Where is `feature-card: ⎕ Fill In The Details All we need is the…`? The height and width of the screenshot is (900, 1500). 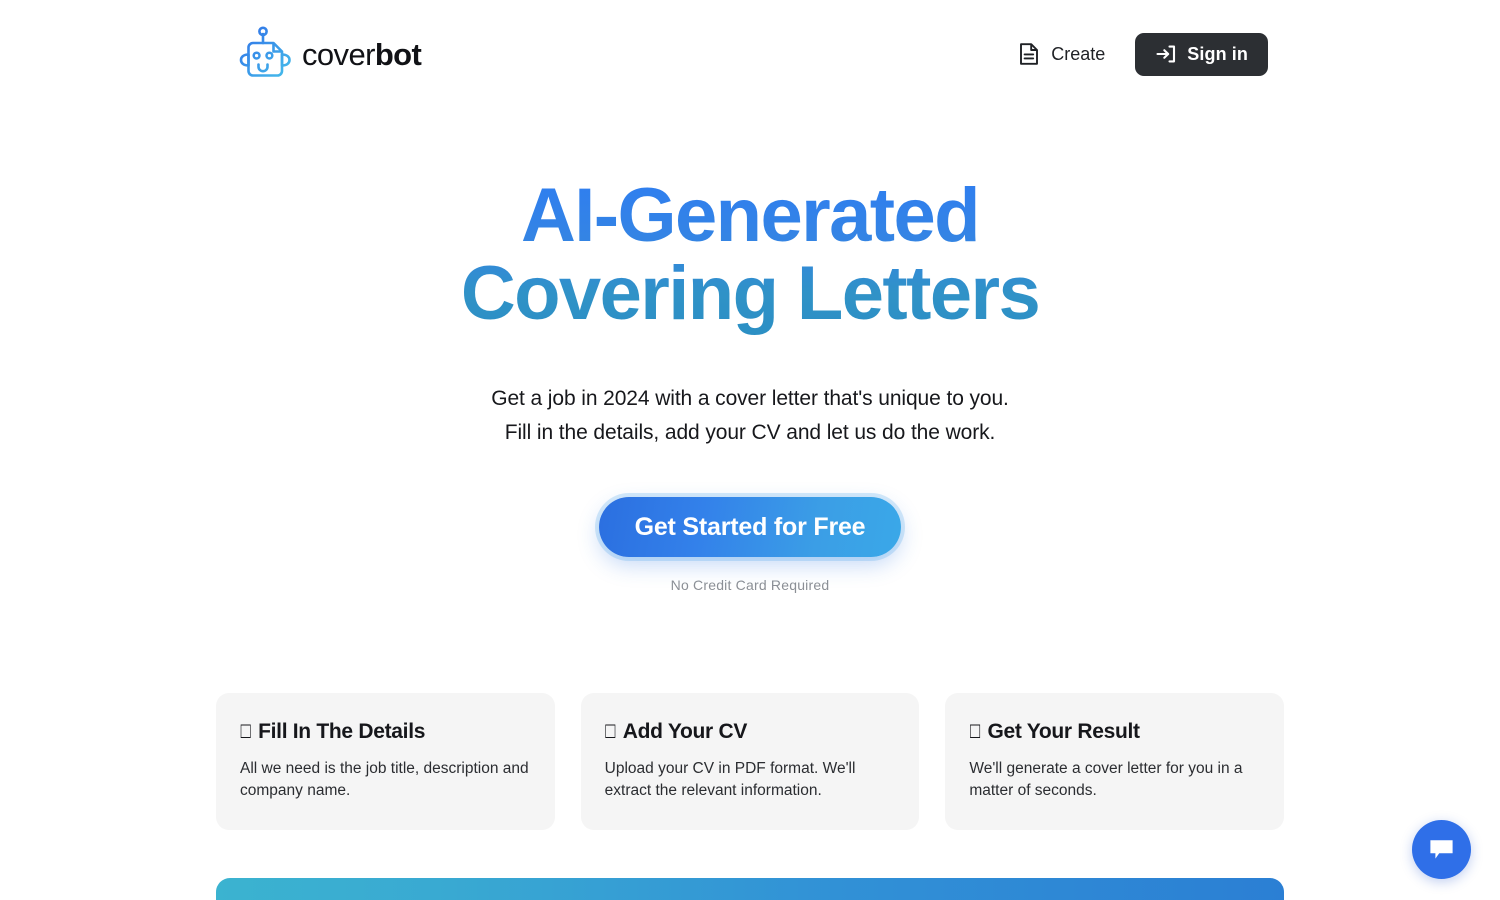 feature-card: ⎕ Fill In The Details All we need is the… is located at coordinates (385, 762).